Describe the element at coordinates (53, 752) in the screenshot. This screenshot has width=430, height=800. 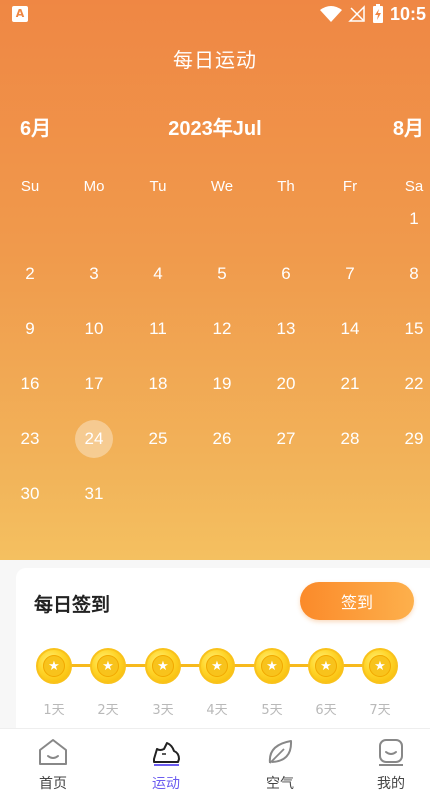
I see `home-icon` at that location.